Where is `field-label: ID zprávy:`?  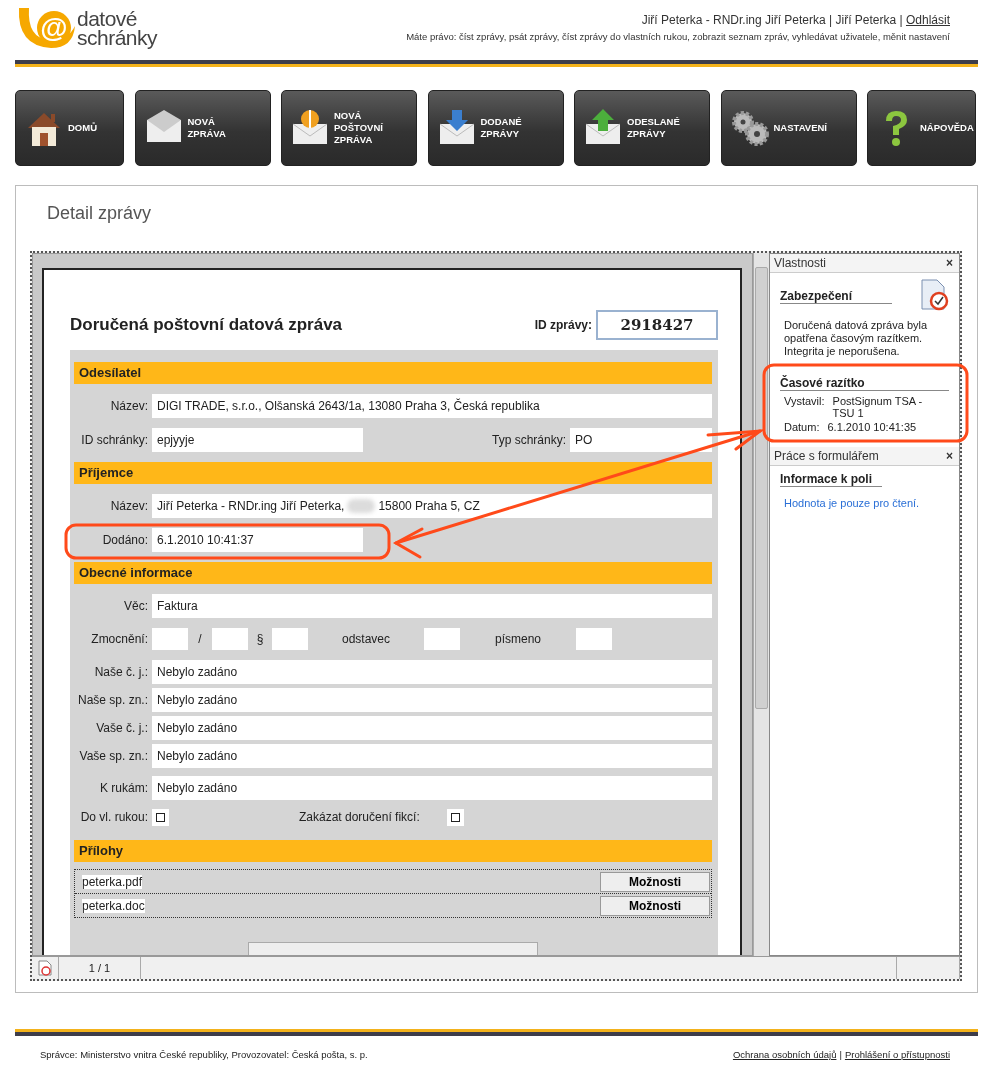
field-label: ID zprávy: is located at coordinates (563, 325).